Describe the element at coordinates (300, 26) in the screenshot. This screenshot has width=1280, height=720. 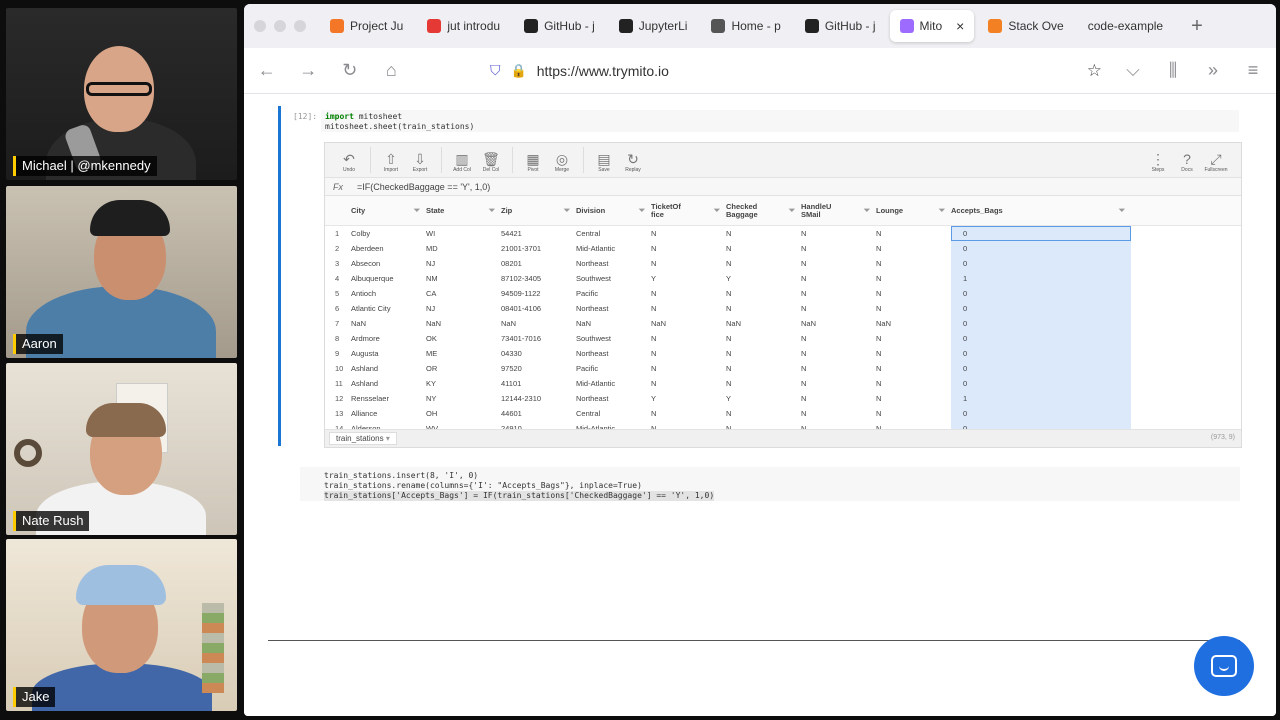
I see `maximize-window-button` at that location.